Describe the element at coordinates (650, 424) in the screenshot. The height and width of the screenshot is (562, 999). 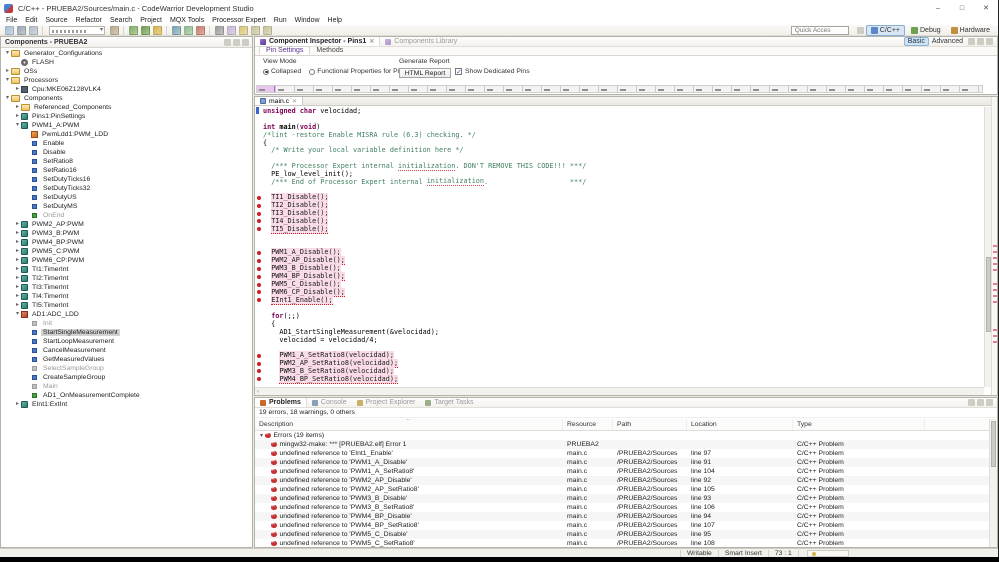
I see `column-header-path: Path` at that location.